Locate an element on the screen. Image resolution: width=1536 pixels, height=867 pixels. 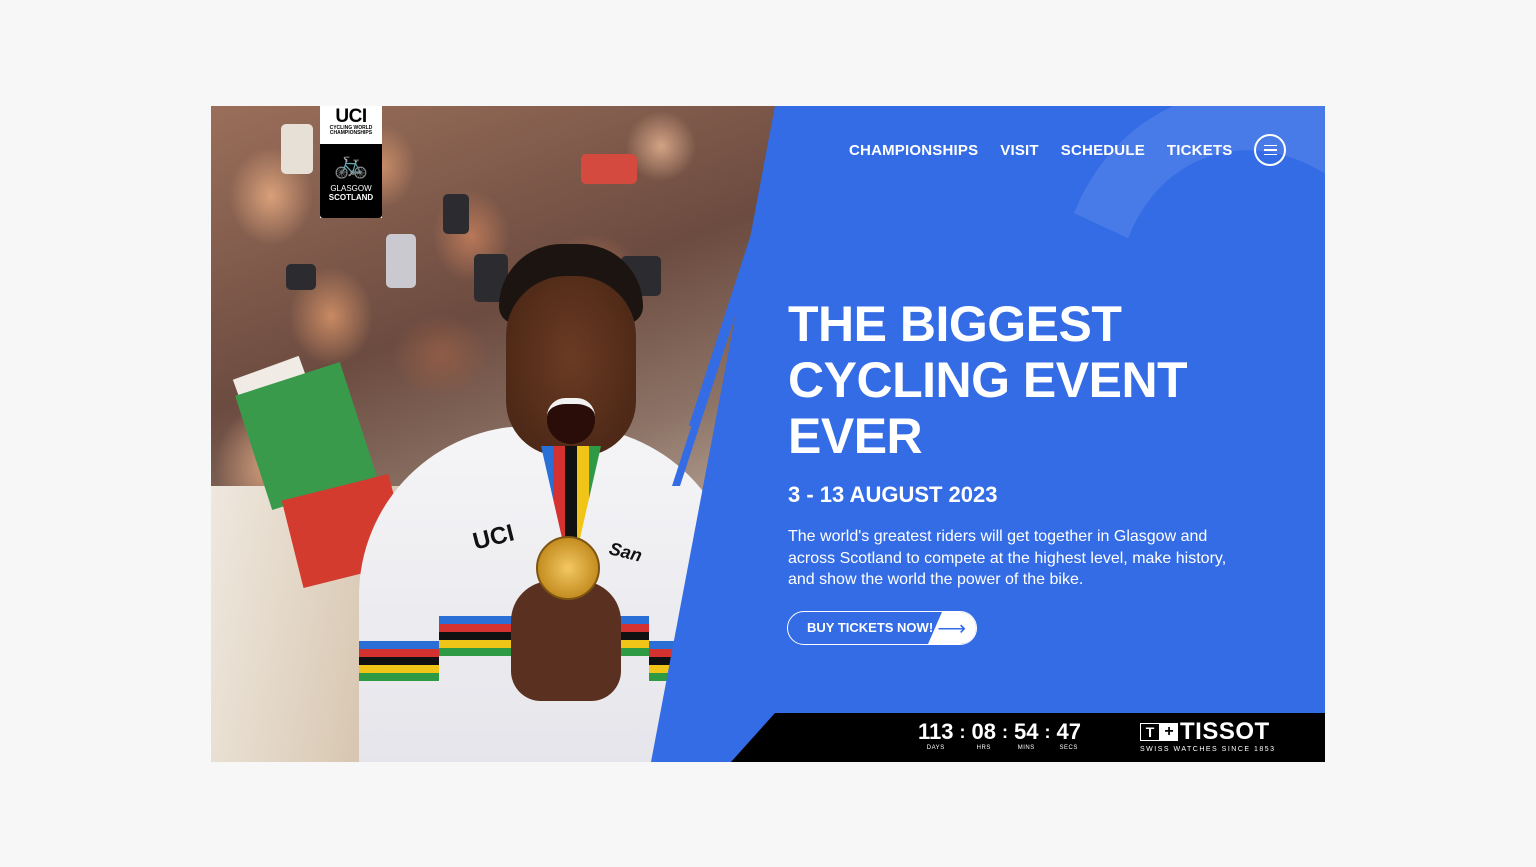
countdown-value: 54 is located at coordinates (1026, 731).